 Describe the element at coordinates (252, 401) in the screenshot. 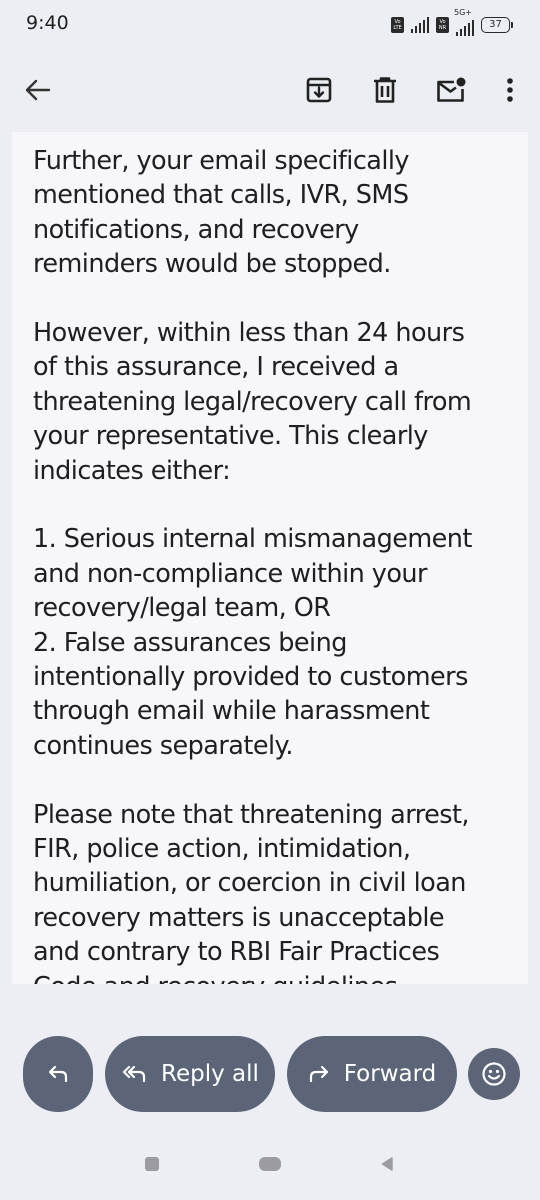

I see `email-text-line: threatening legal/recovery call from` at that location.